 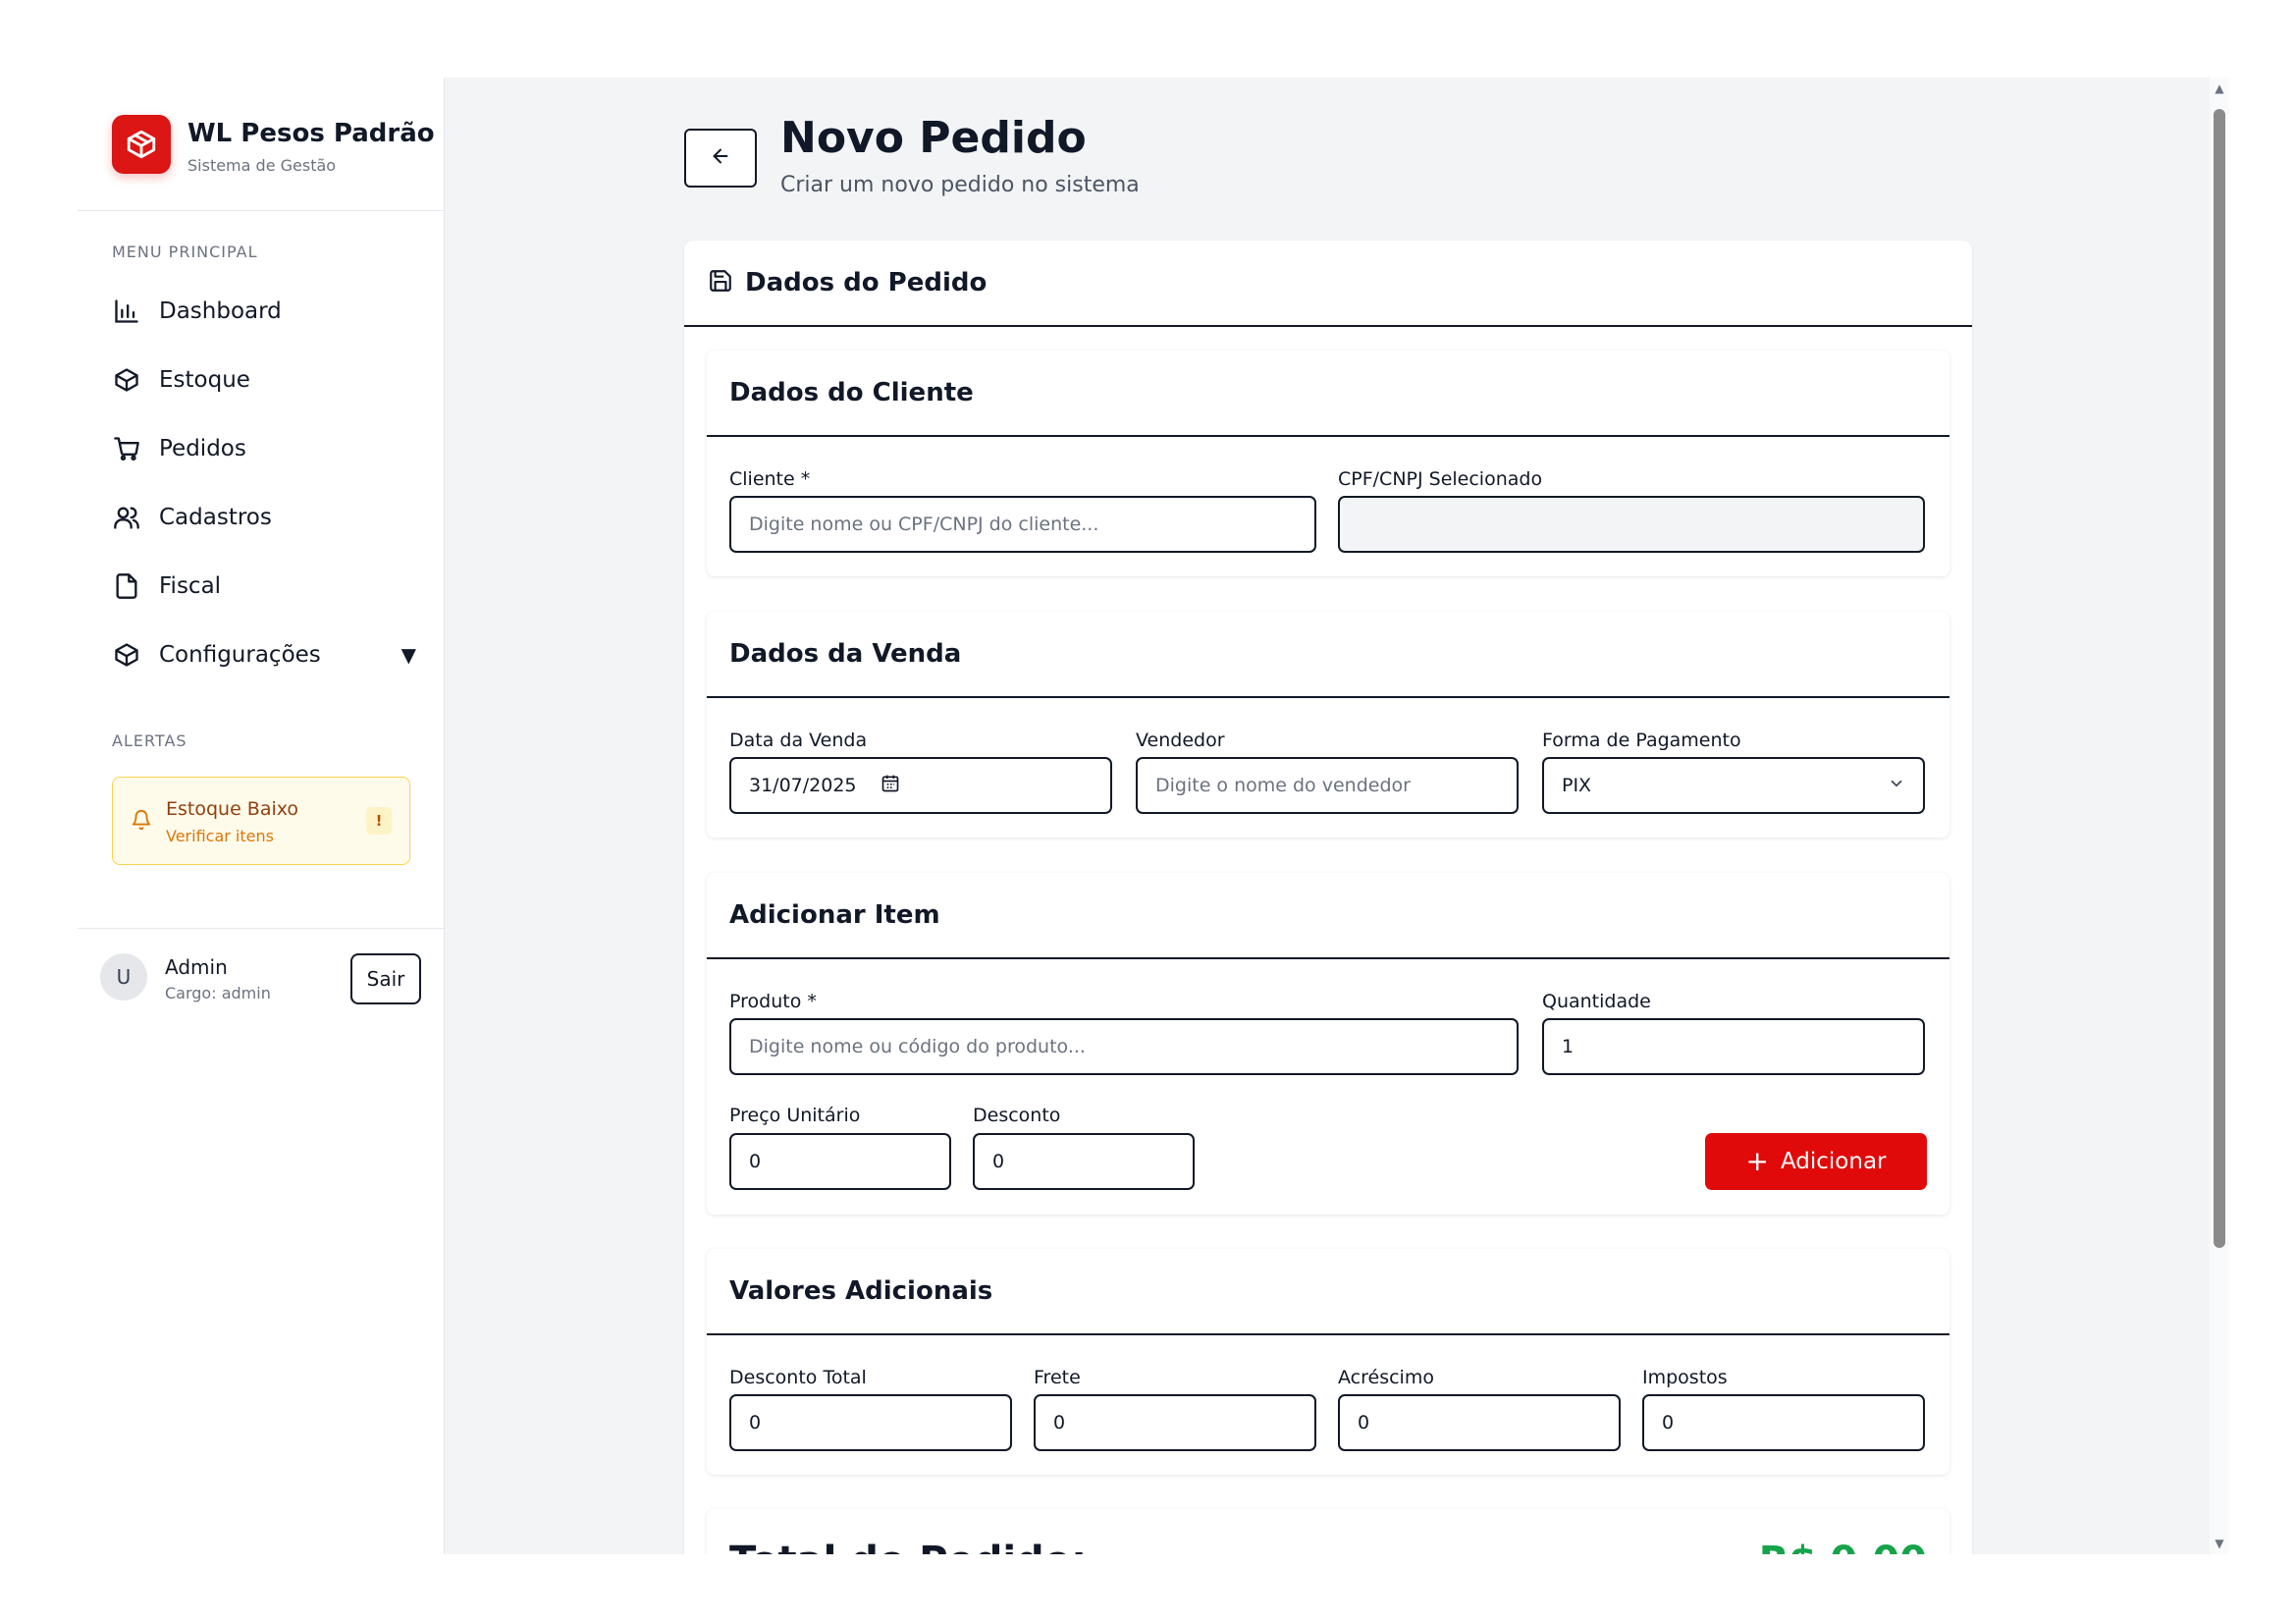 I want to click on sidebar-item-label: Dashboard, so click(x=220, y=311).